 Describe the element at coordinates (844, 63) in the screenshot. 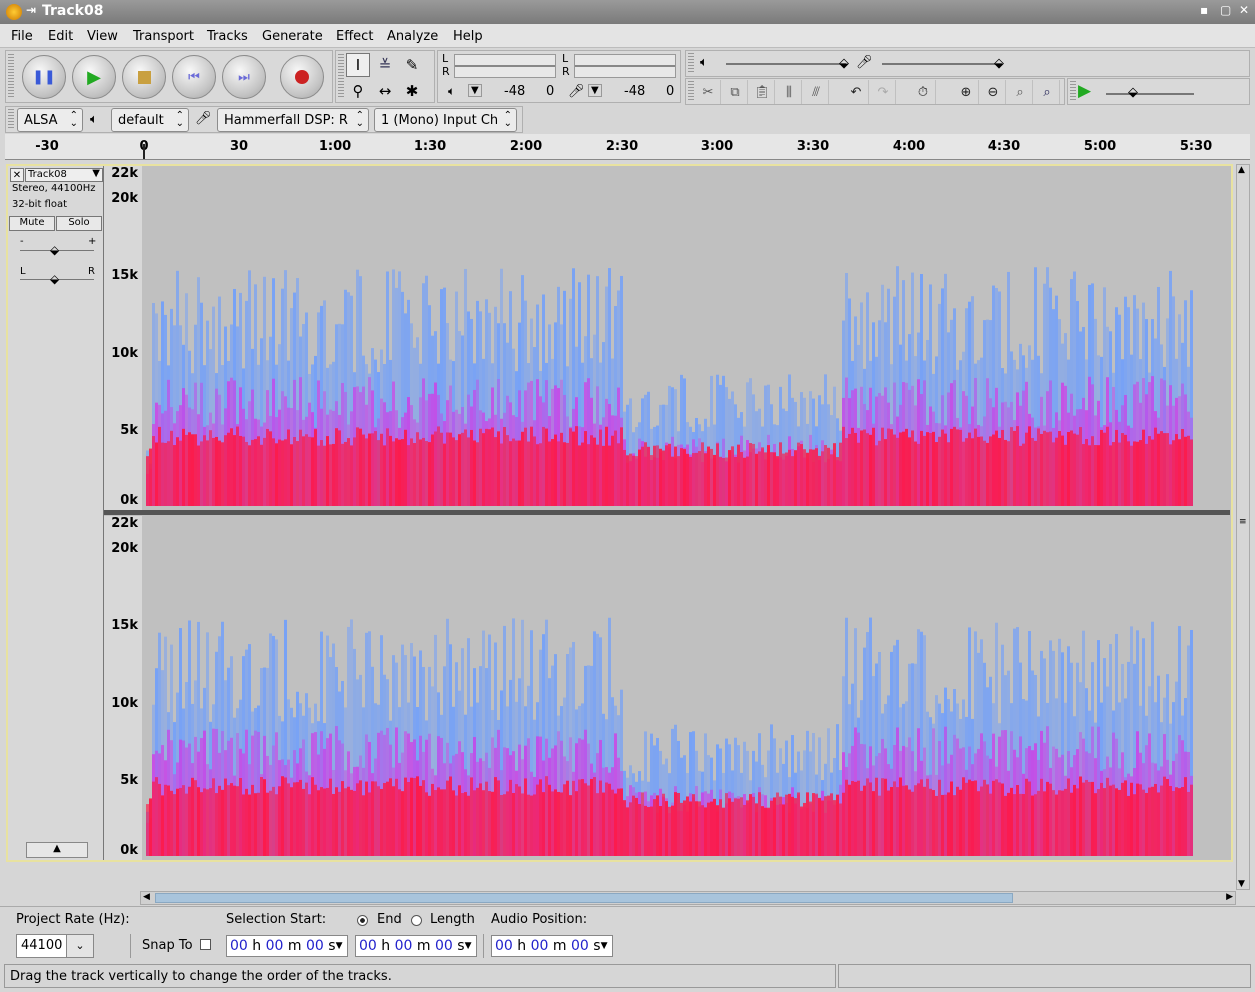

I see `output-volume-thumb: ⬙` at that location.